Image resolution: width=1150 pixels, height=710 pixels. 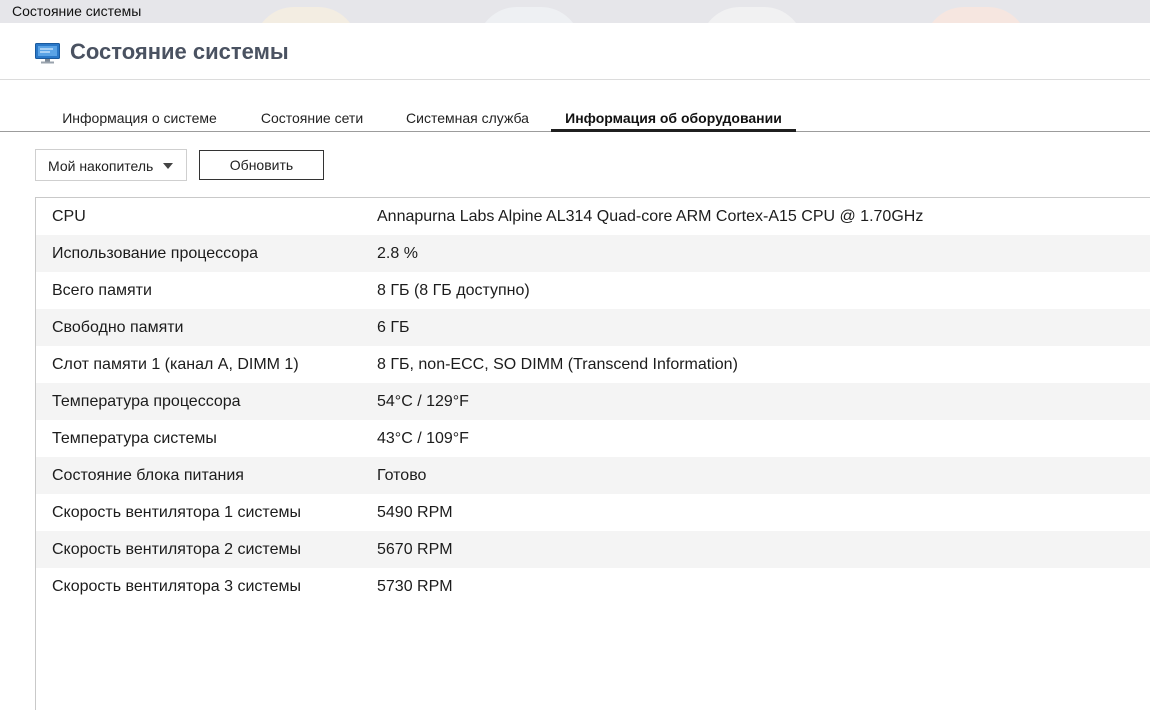 I want to click on row-label: CPU, so click(x=69, y=216).